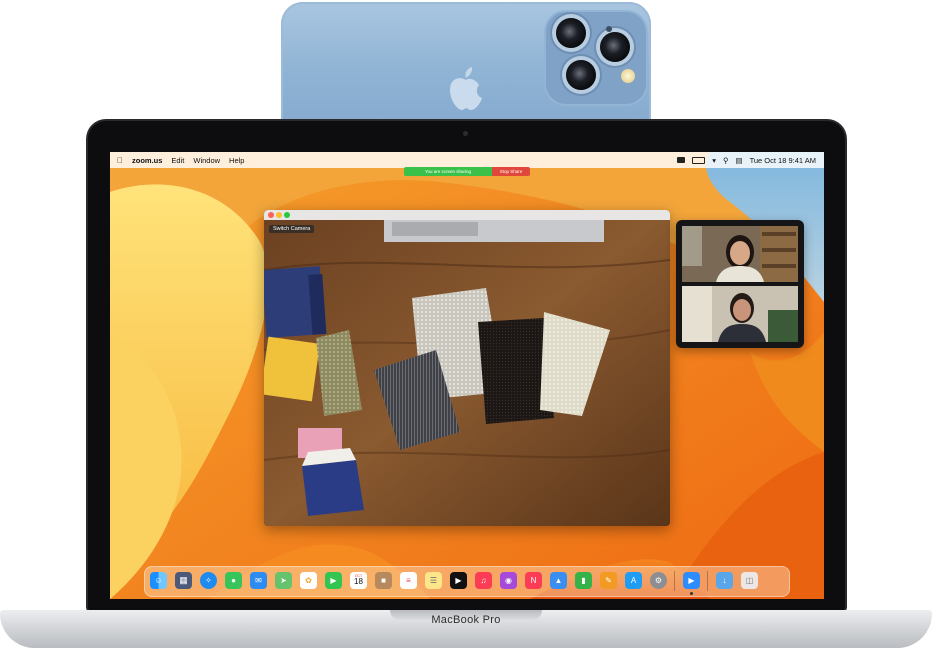 This screenshot has width=932, height=660. I want to click on window-title-bar, so click(467, 215).